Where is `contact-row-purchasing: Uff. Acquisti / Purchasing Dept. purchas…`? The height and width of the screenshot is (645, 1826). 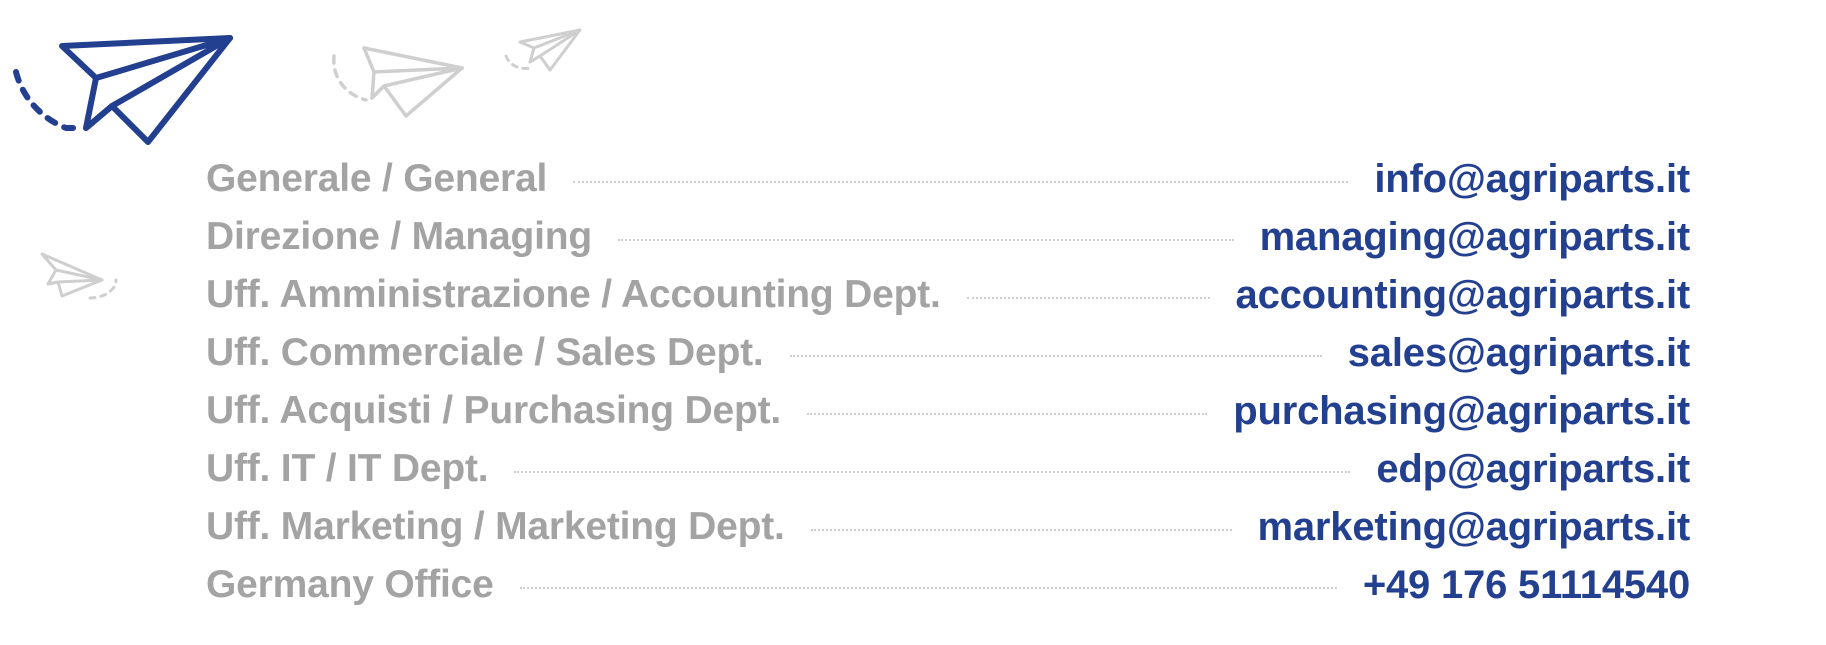
contact-row-purchasing: Uff. Acquisti / Purchasing Dept. purchas… is located at coordinates (948, 411).